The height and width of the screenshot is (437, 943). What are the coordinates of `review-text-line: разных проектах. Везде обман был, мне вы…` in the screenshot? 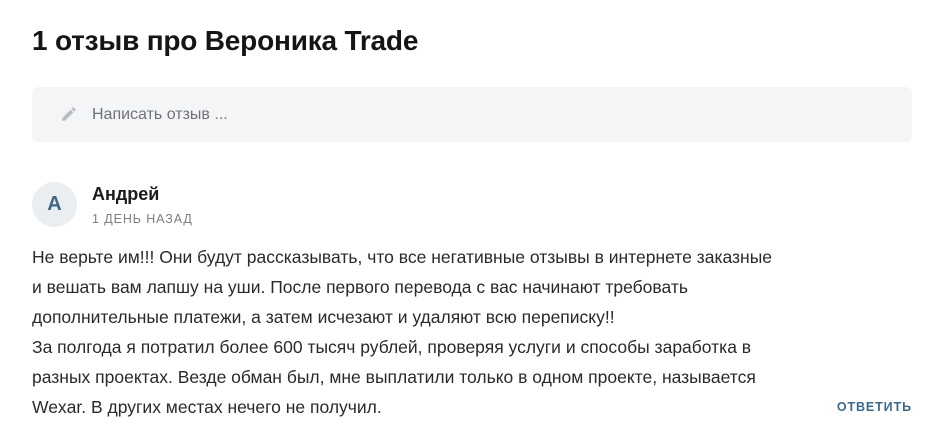 It's located at (394, 377).